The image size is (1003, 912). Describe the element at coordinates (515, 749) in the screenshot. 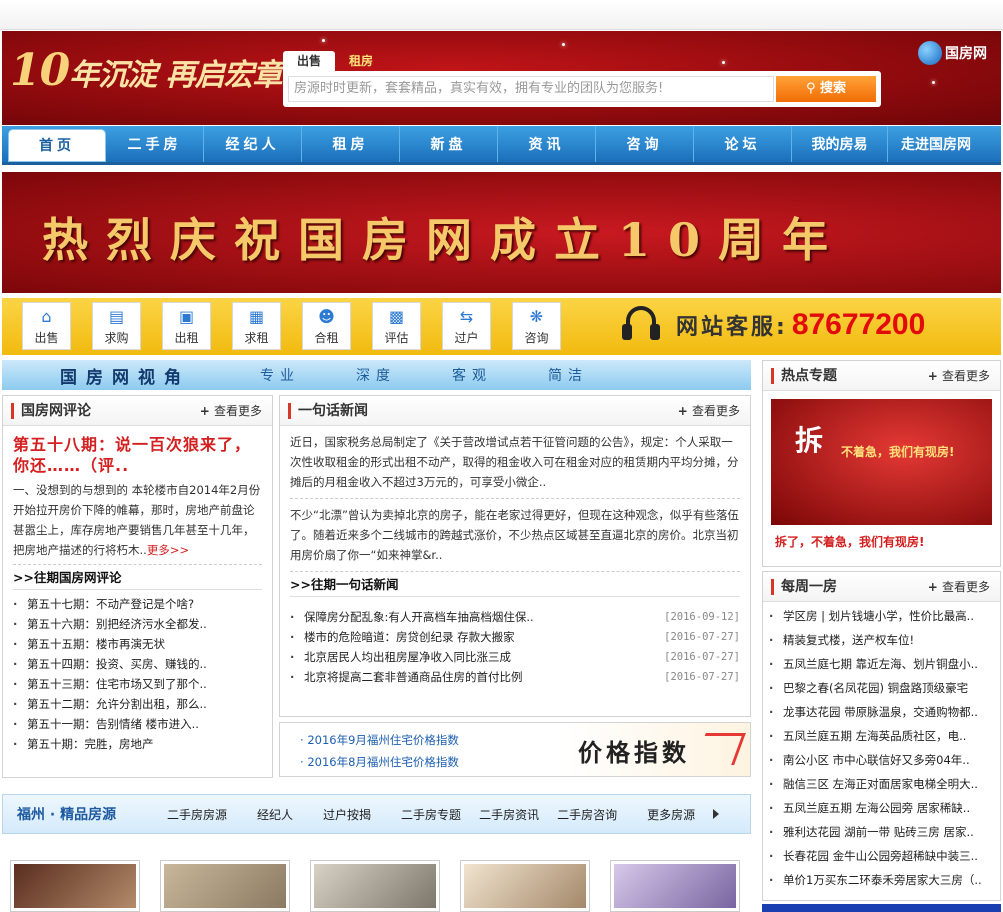

I see `price-index-box: 2016年9月福州住宅价格指数 2016年8月福州住宅价格指数 价格指数` at that location.